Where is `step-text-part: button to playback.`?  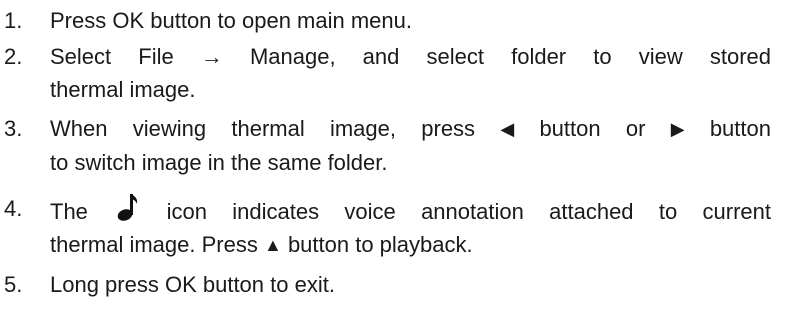
step-text-part: button to playback. is located at coordinates (380, 244).